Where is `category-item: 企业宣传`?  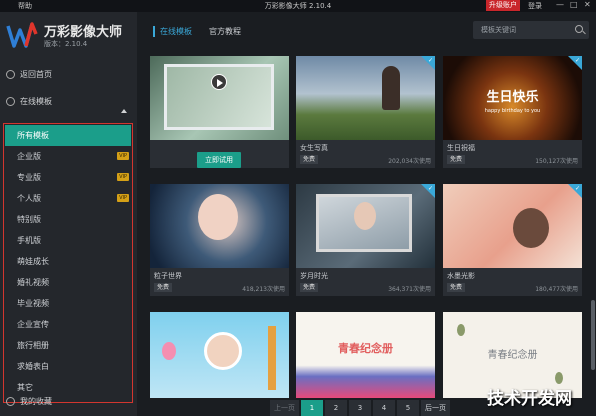 category-item: 企业宣传 is located at coordinates (68, 324).